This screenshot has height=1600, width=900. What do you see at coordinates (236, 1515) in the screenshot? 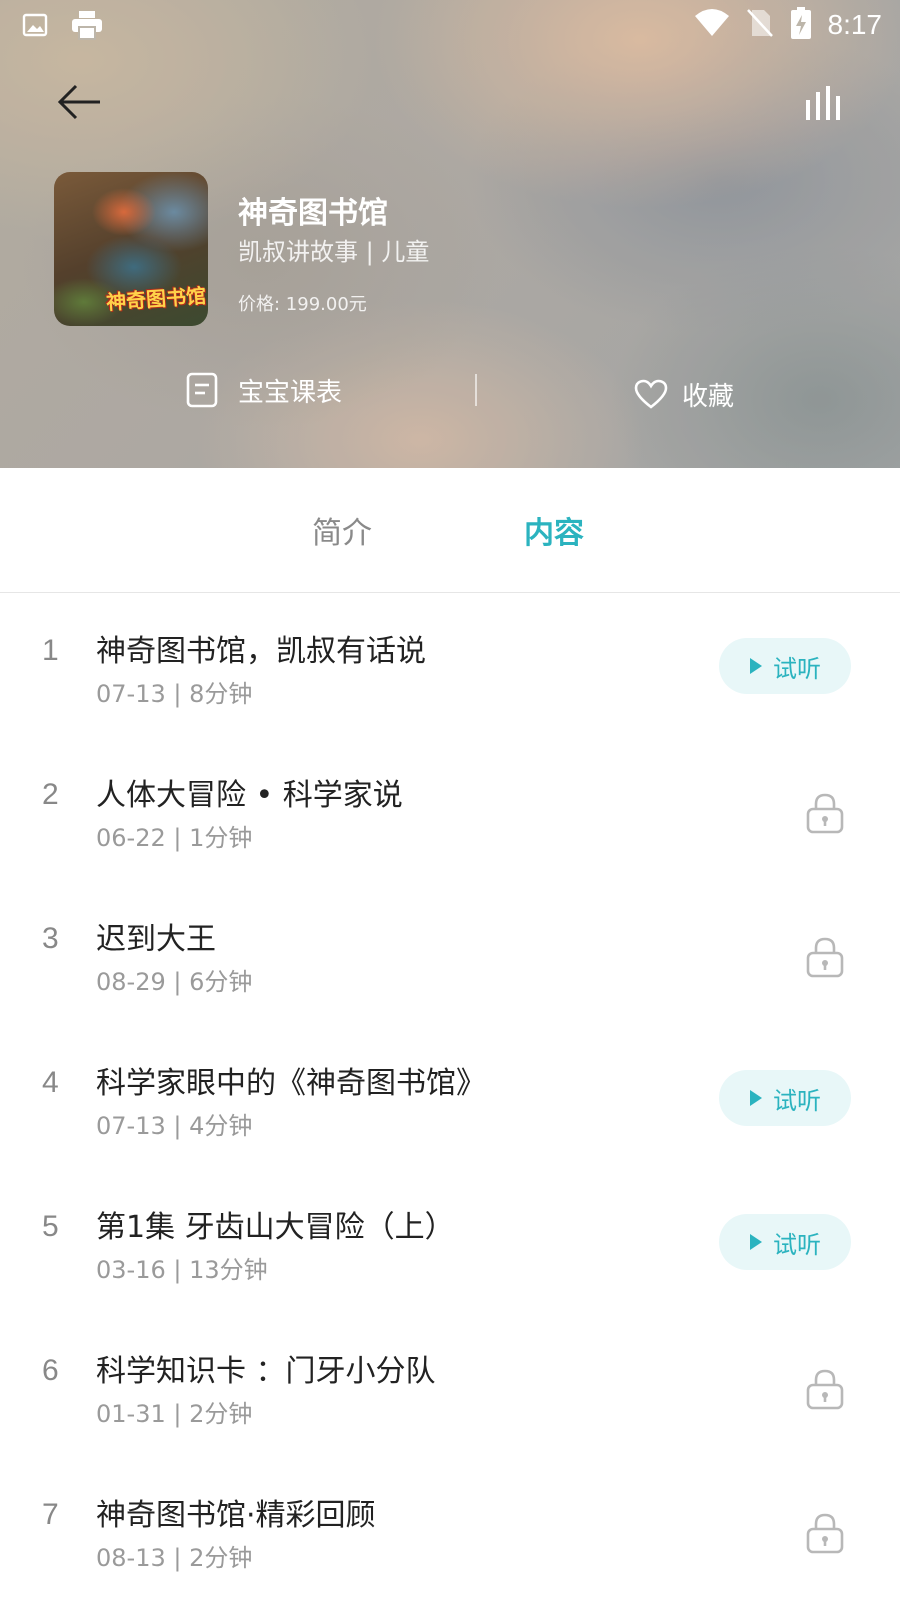
I see `episode-title: 神奇图书馆·精彩回顾` at bounding box center [236, 1515].